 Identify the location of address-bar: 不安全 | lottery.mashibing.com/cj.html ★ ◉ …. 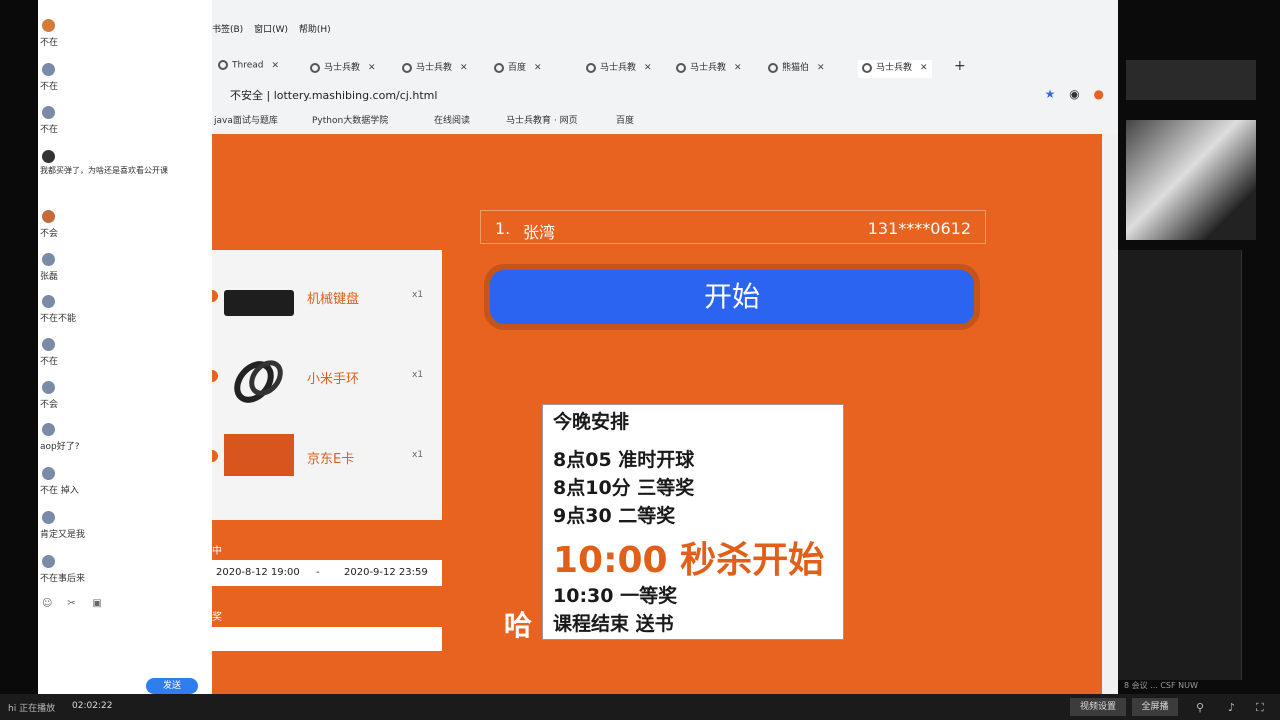
(665, 95).